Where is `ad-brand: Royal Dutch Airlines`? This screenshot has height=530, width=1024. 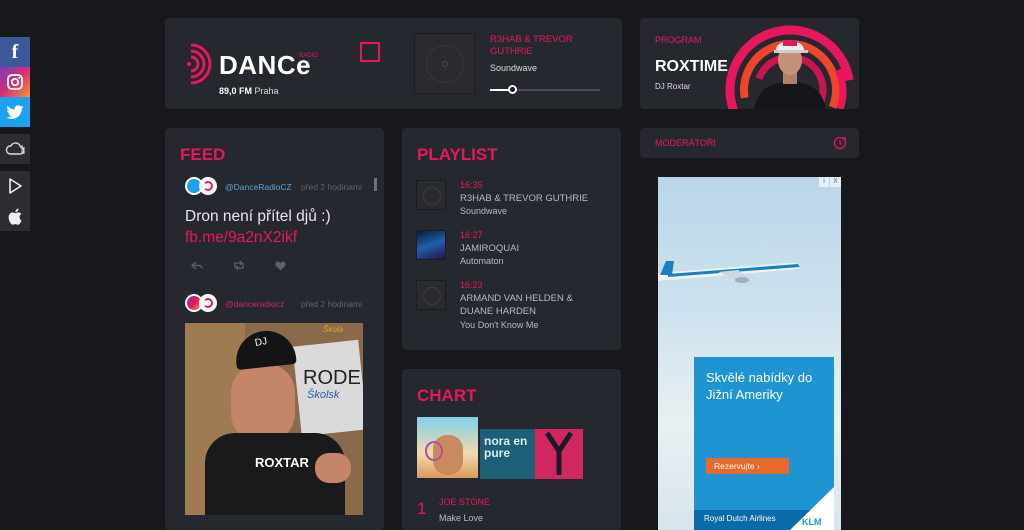 ad-brand: Royal Dutch Airlines is located at coordinates (740, 518).